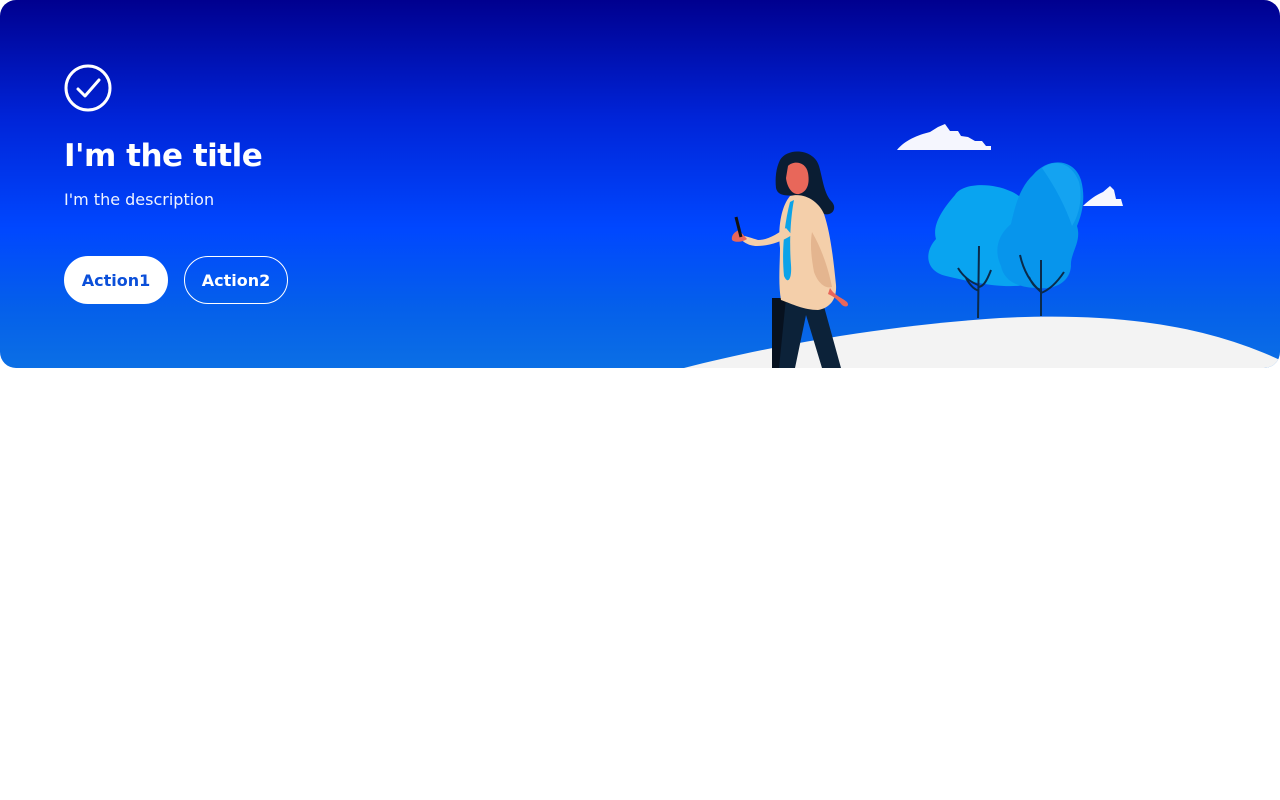 The width and height of the screenshot is (1280, 800). What do you see at coordinates (139, 199) in the screenshot?
I see `hero-description: I'm the description` at bounding box center [139, 199].